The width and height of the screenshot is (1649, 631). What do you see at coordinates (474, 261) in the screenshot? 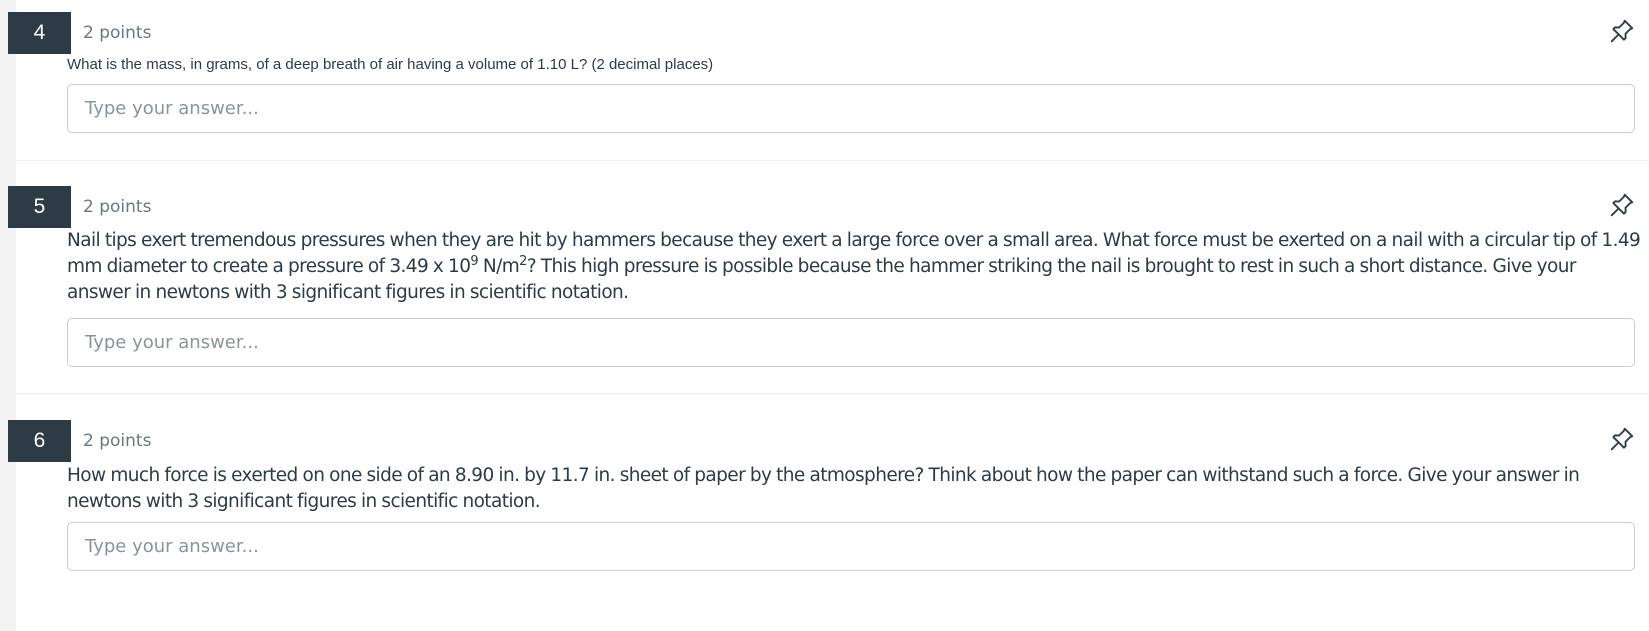
I see `exponent: 9` at bounding box center [474, 261].